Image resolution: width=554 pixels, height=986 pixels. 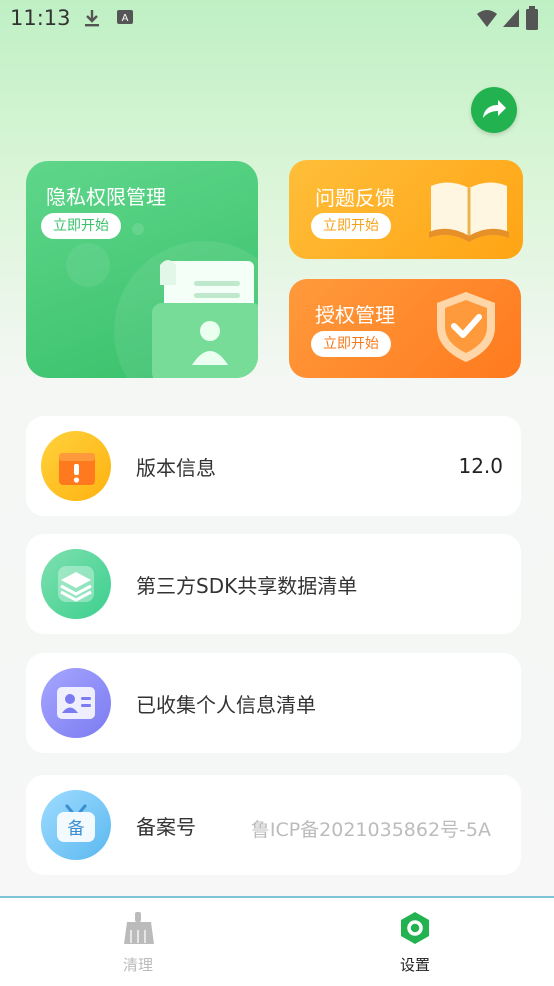 I want to click on tab-settings: 设置, so click(x=415, y=942).